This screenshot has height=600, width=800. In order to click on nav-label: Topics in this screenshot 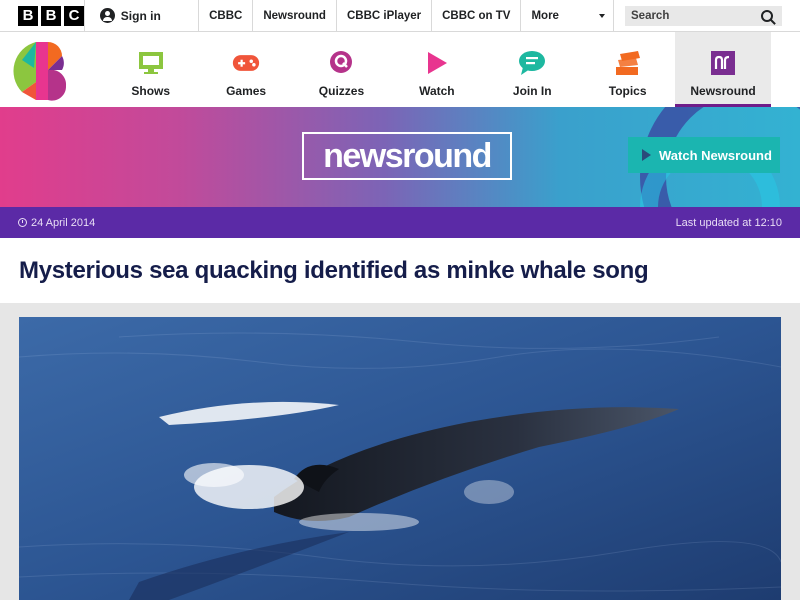, I will do `click(627, 91)`.